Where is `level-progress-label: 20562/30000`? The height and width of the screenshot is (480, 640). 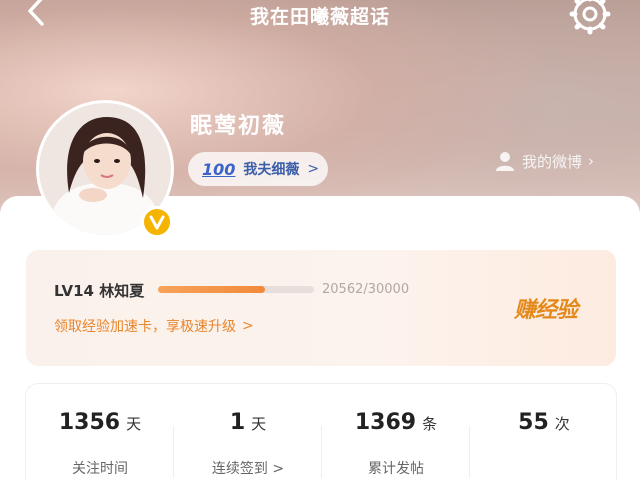 level-progress-label: 20562/30000 is located at coordinates (366, 289).